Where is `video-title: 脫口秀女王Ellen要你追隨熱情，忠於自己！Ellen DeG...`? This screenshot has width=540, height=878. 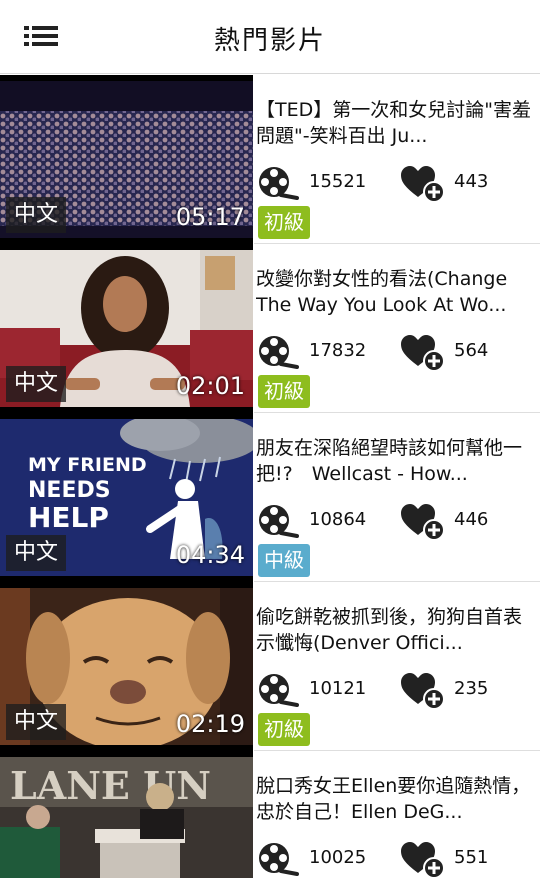
video-title: 脫口秀女王Ellen要你追隨熱情，忠於自己！Ellen DeG... is located at coordinates (398, 799).